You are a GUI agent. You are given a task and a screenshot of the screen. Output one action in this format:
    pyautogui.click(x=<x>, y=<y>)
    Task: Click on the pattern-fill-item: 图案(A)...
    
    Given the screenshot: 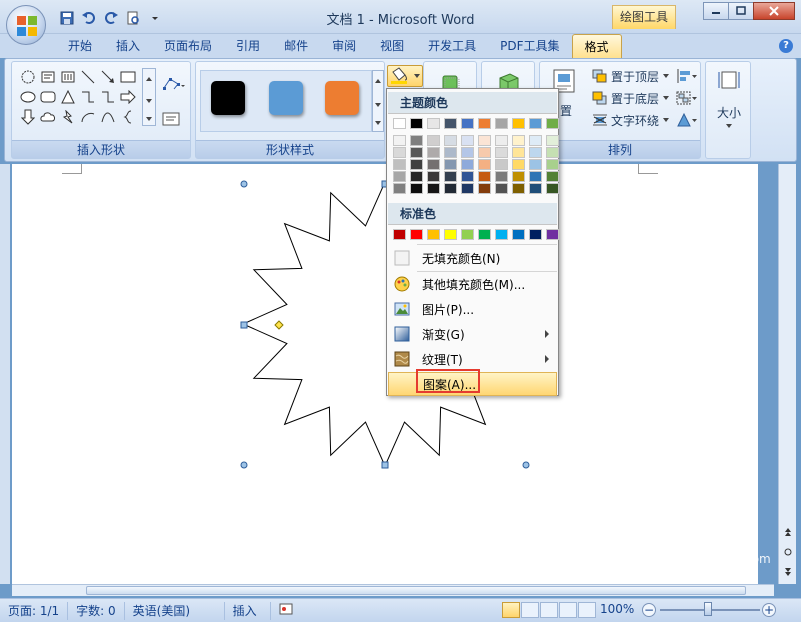 What is the action you would take?
    pyautogui.click(x=472, y=384)
    